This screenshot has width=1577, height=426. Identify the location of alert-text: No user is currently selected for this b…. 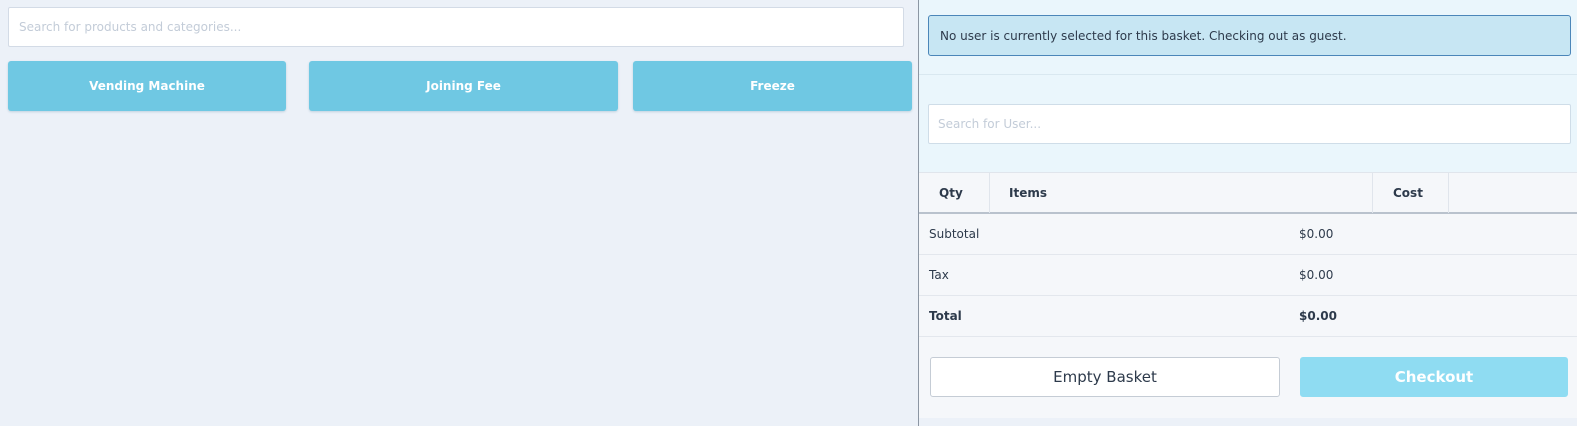
(1143, 35).